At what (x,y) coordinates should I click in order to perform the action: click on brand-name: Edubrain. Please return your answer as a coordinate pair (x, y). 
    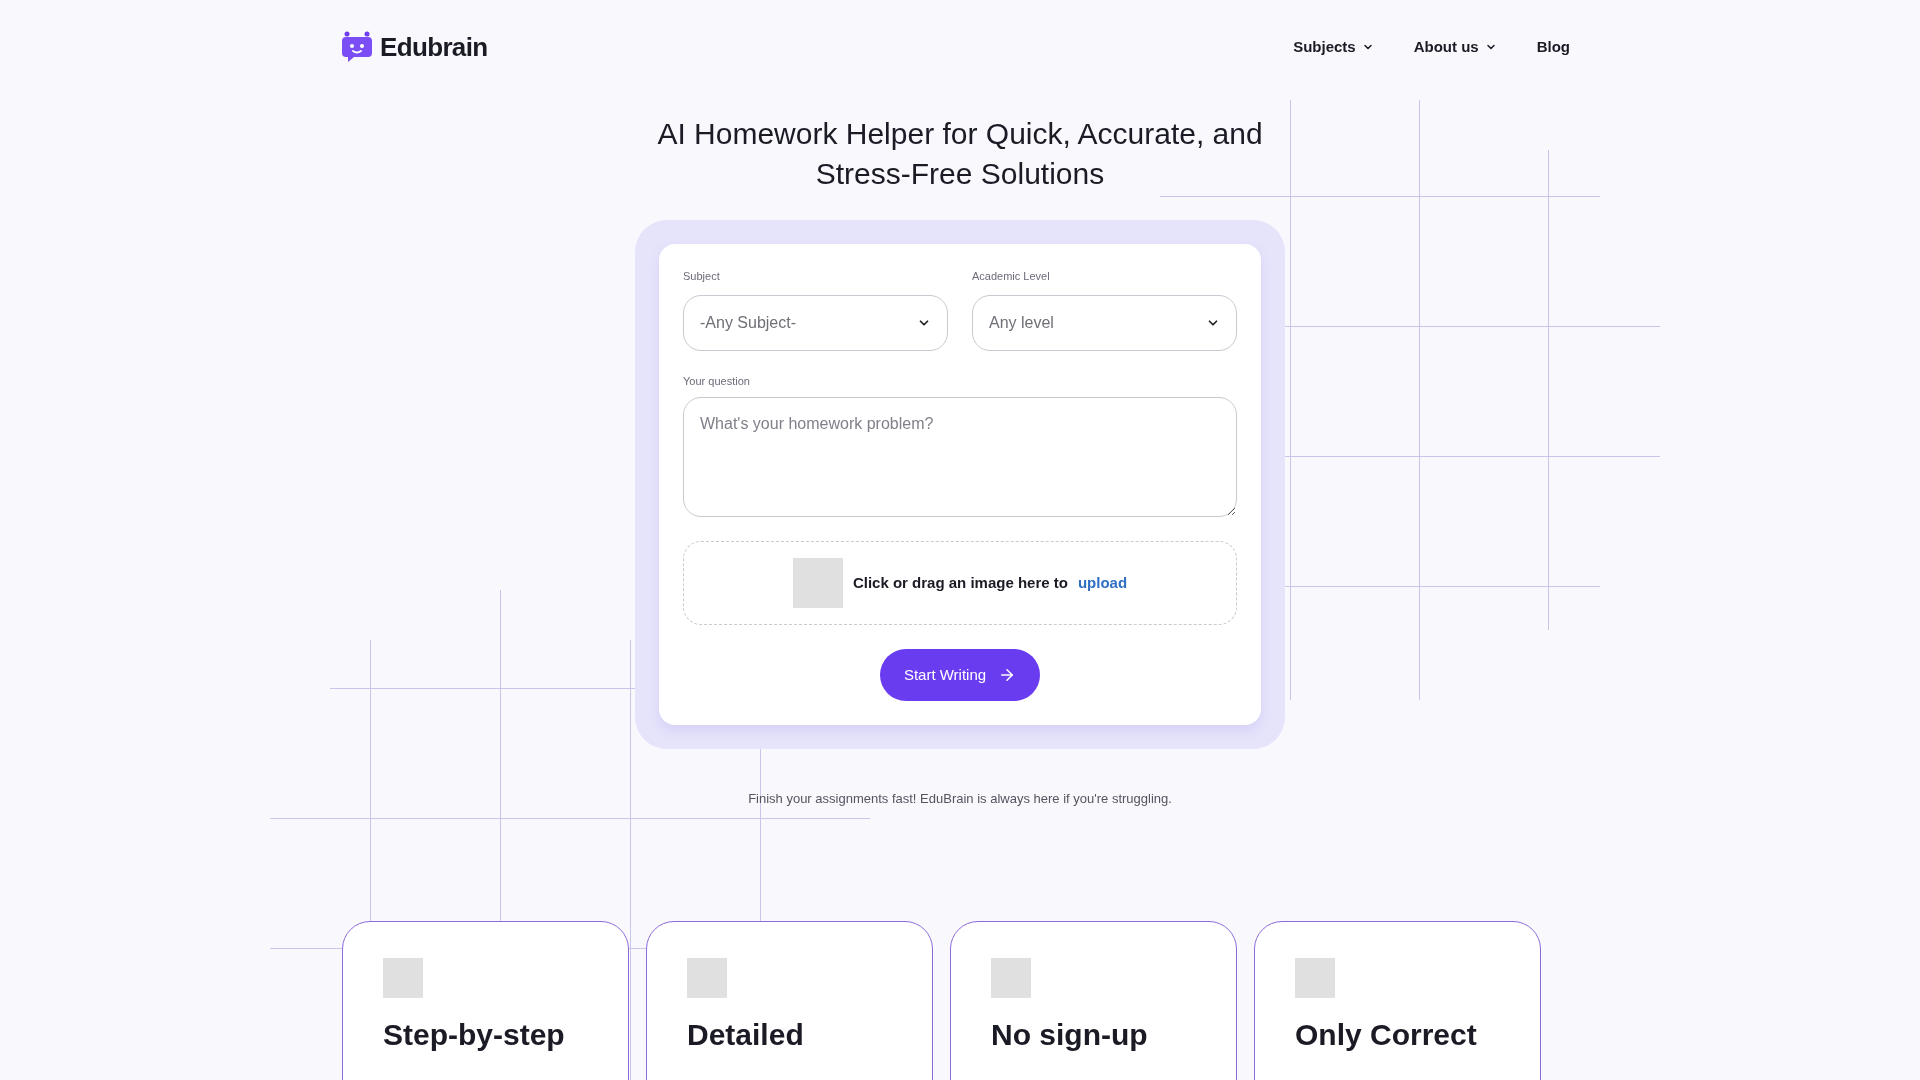
    Looking at the image, I should click on (434, 47).